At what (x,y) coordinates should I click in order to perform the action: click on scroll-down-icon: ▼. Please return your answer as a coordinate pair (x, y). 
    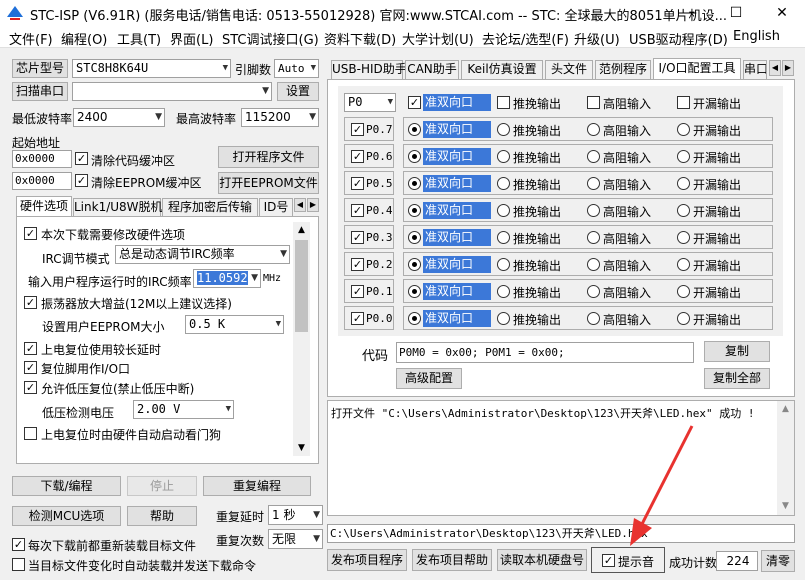
    Looking at the image, I should click on (301, 448).